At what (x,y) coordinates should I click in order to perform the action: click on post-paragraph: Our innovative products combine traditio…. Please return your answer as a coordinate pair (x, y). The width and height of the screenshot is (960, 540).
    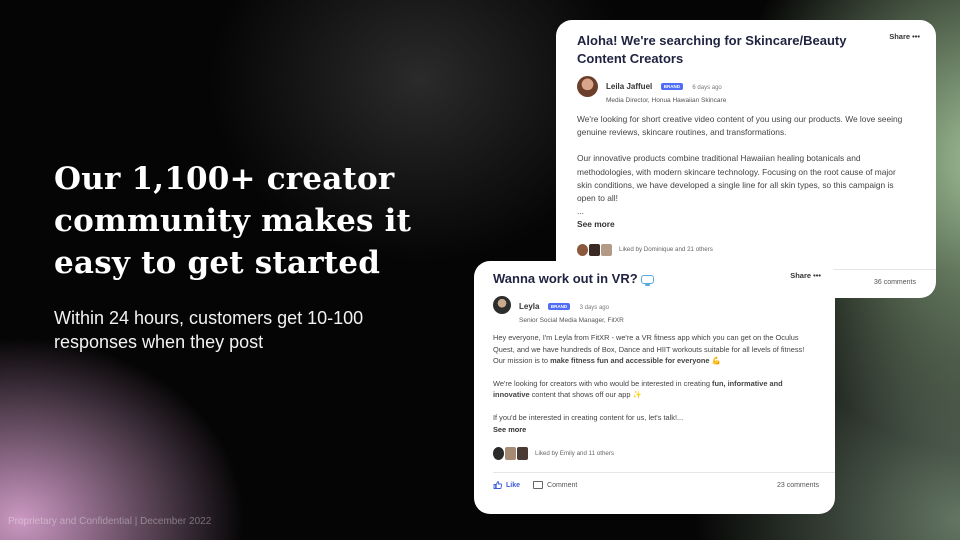
    Looking at the image, I should click on (736, 178).